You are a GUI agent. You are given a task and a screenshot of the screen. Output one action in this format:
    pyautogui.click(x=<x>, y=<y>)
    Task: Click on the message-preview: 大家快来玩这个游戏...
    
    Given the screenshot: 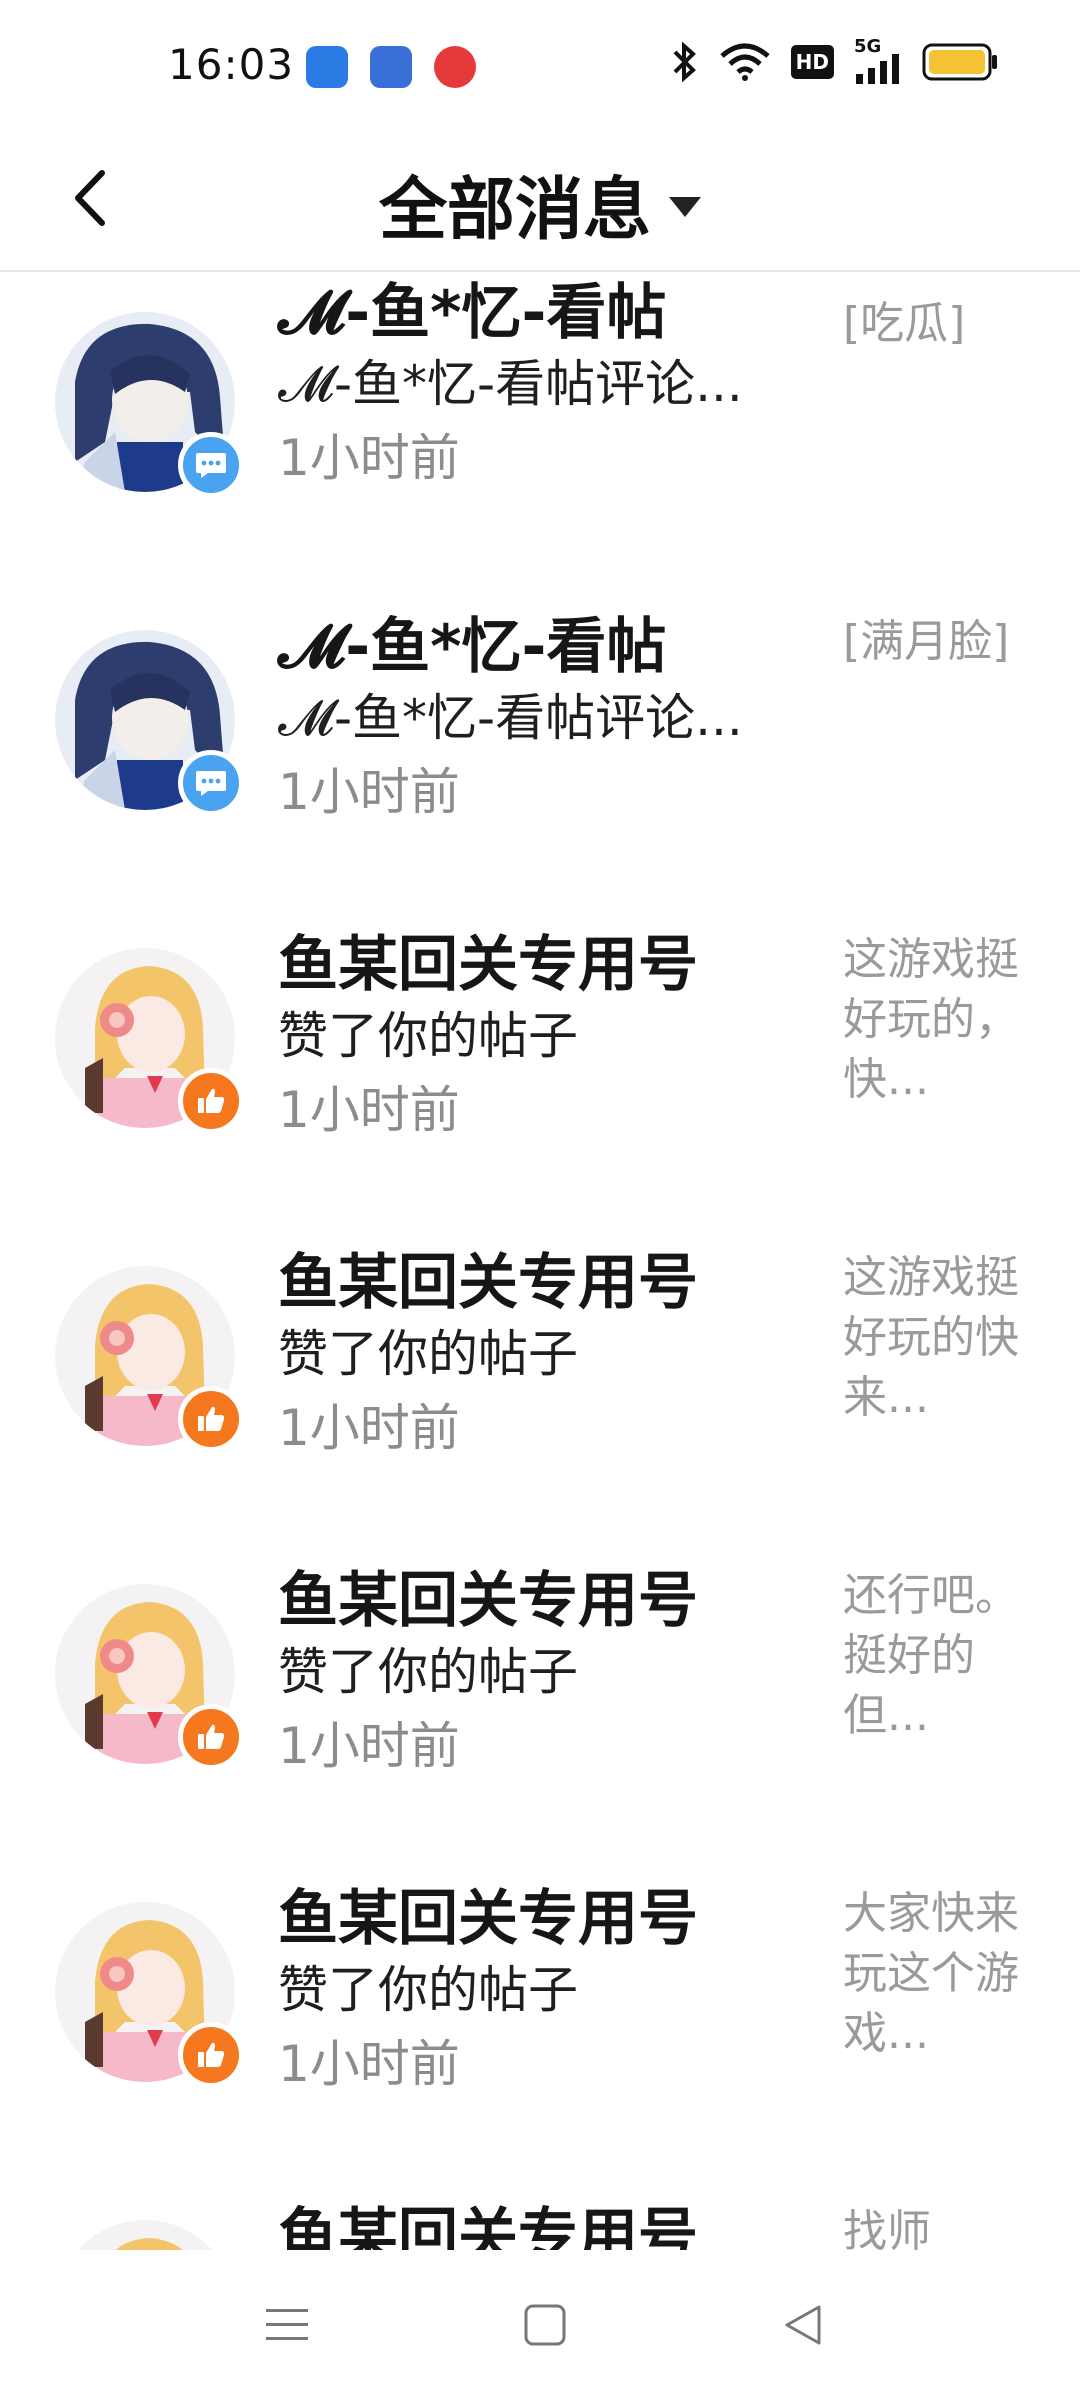 What is the action you would take?
    pyautogui.click(x=931, y=1973)
    